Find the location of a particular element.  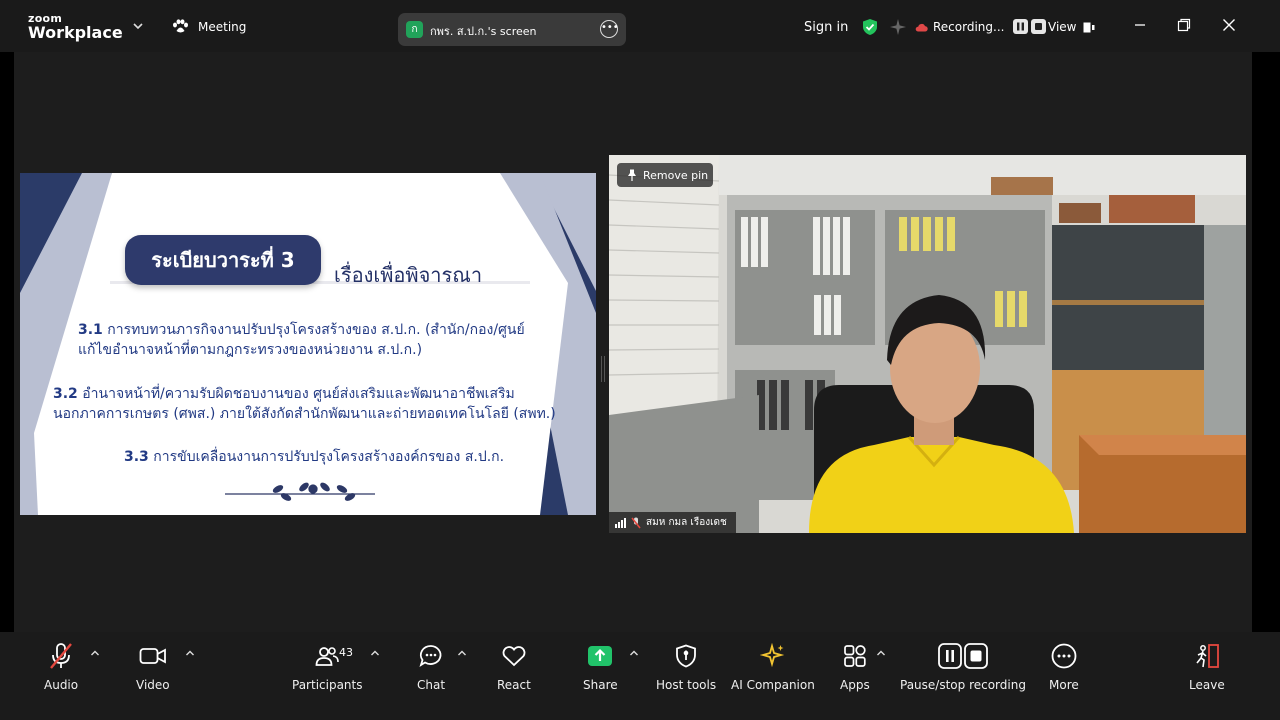

leave-label: Leave is located at coordinates (1207, 685).